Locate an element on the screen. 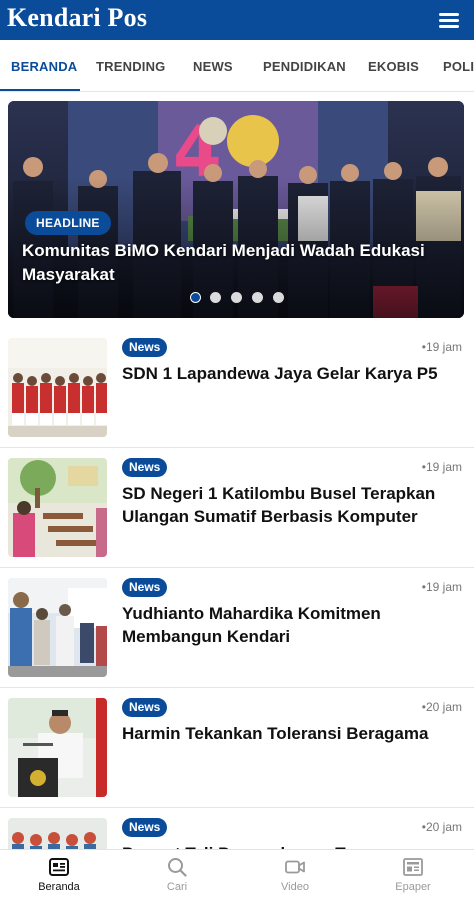 The image size is (474, 898). tab-politik: POLI is located at coordinates (458, 65).